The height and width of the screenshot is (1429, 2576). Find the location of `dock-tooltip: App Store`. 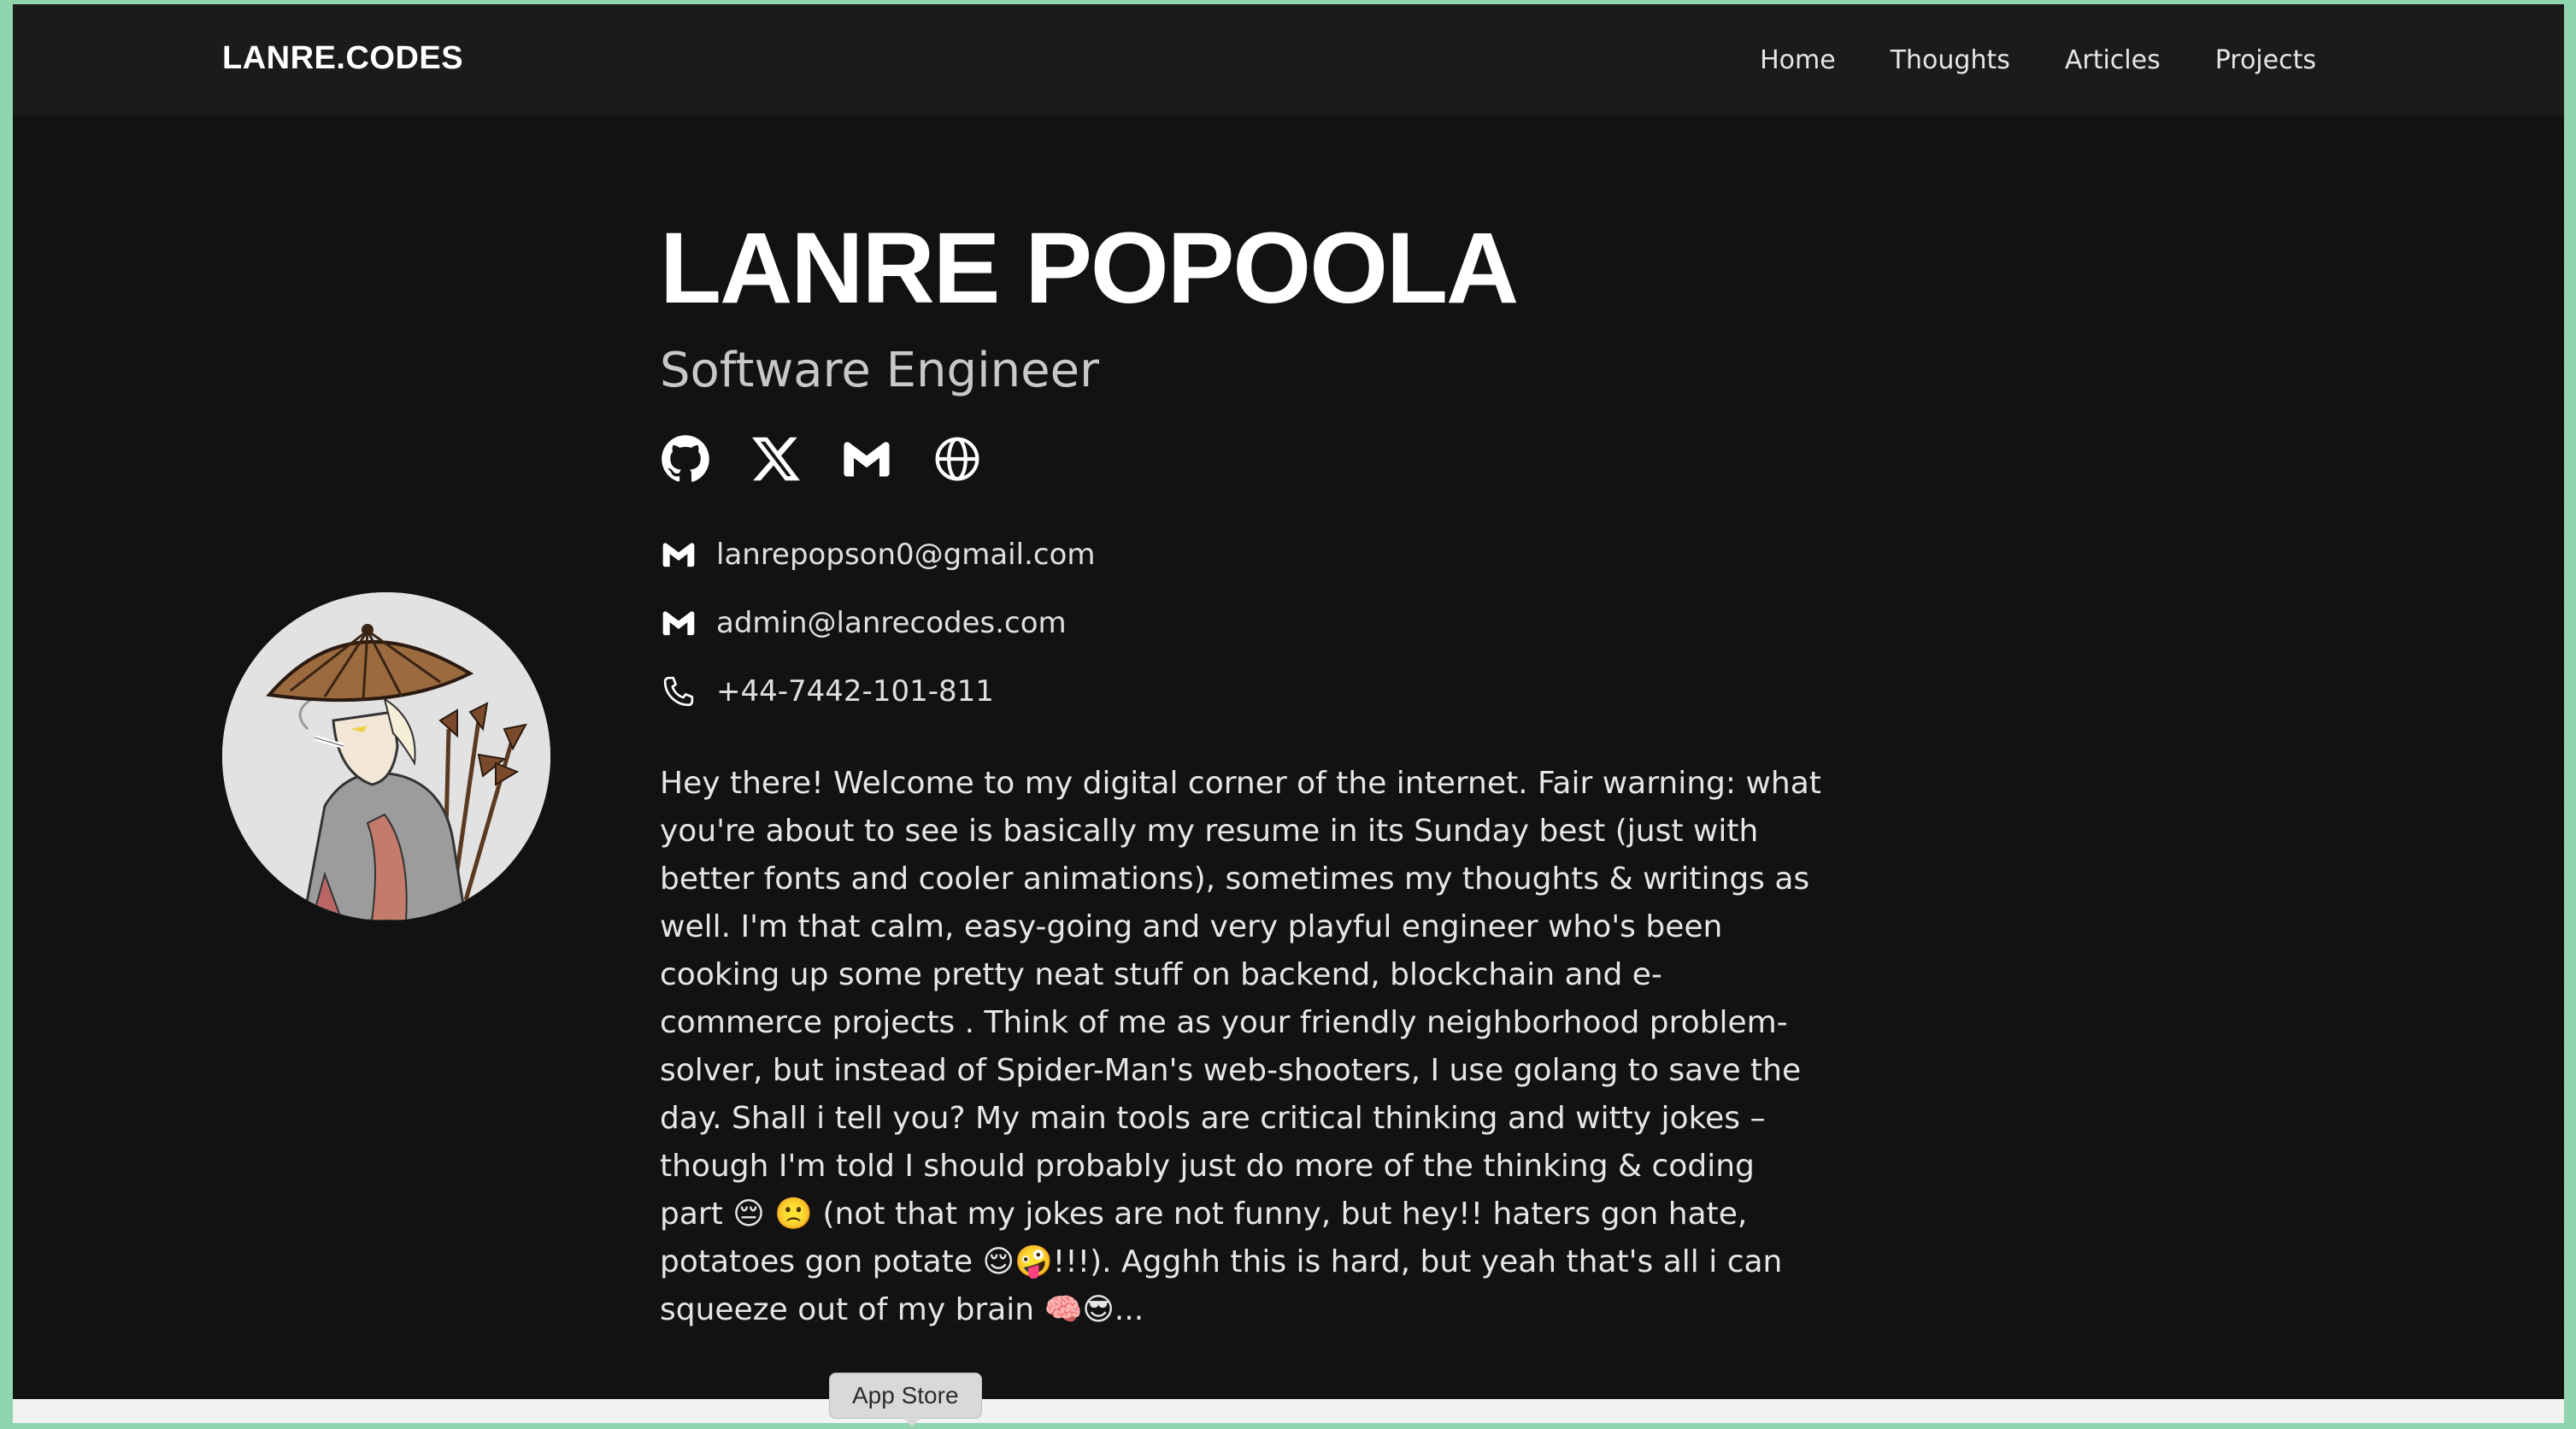

dock-tooltip: App Store is located at coordinates (905, 1399).